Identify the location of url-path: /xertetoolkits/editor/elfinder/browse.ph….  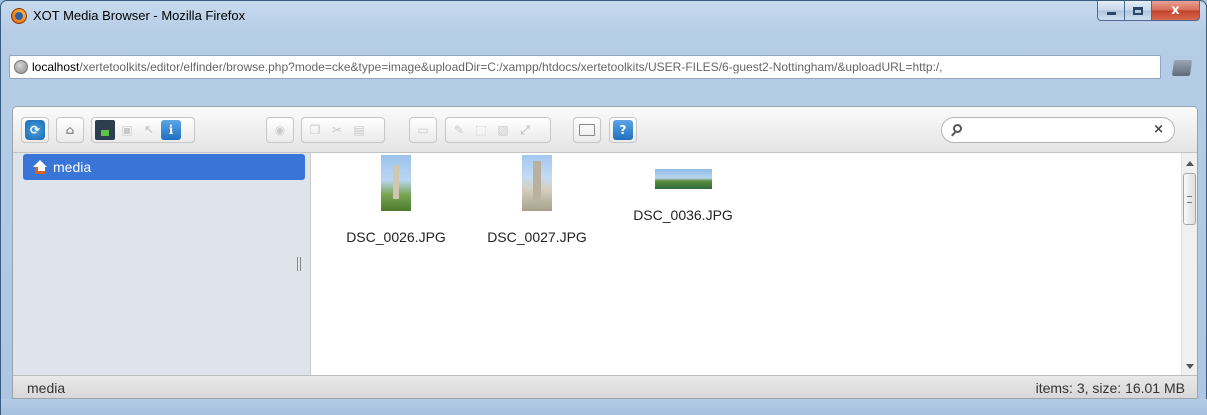
(511, 67).